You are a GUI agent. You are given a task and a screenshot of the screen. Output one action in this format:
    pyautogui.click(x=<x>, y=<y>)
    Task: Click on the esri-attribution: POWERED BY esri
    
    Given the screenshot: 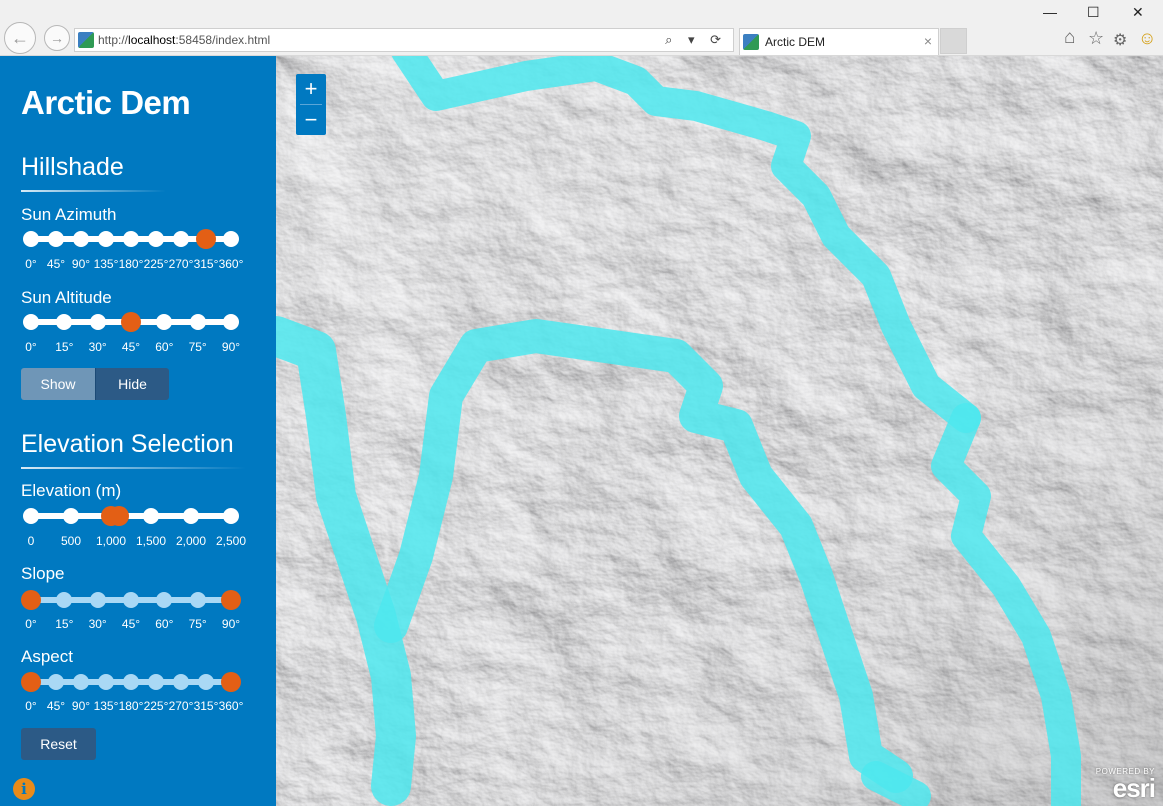 What is the action you would take?
    pyautogui.click(x=1126, y=784)
    